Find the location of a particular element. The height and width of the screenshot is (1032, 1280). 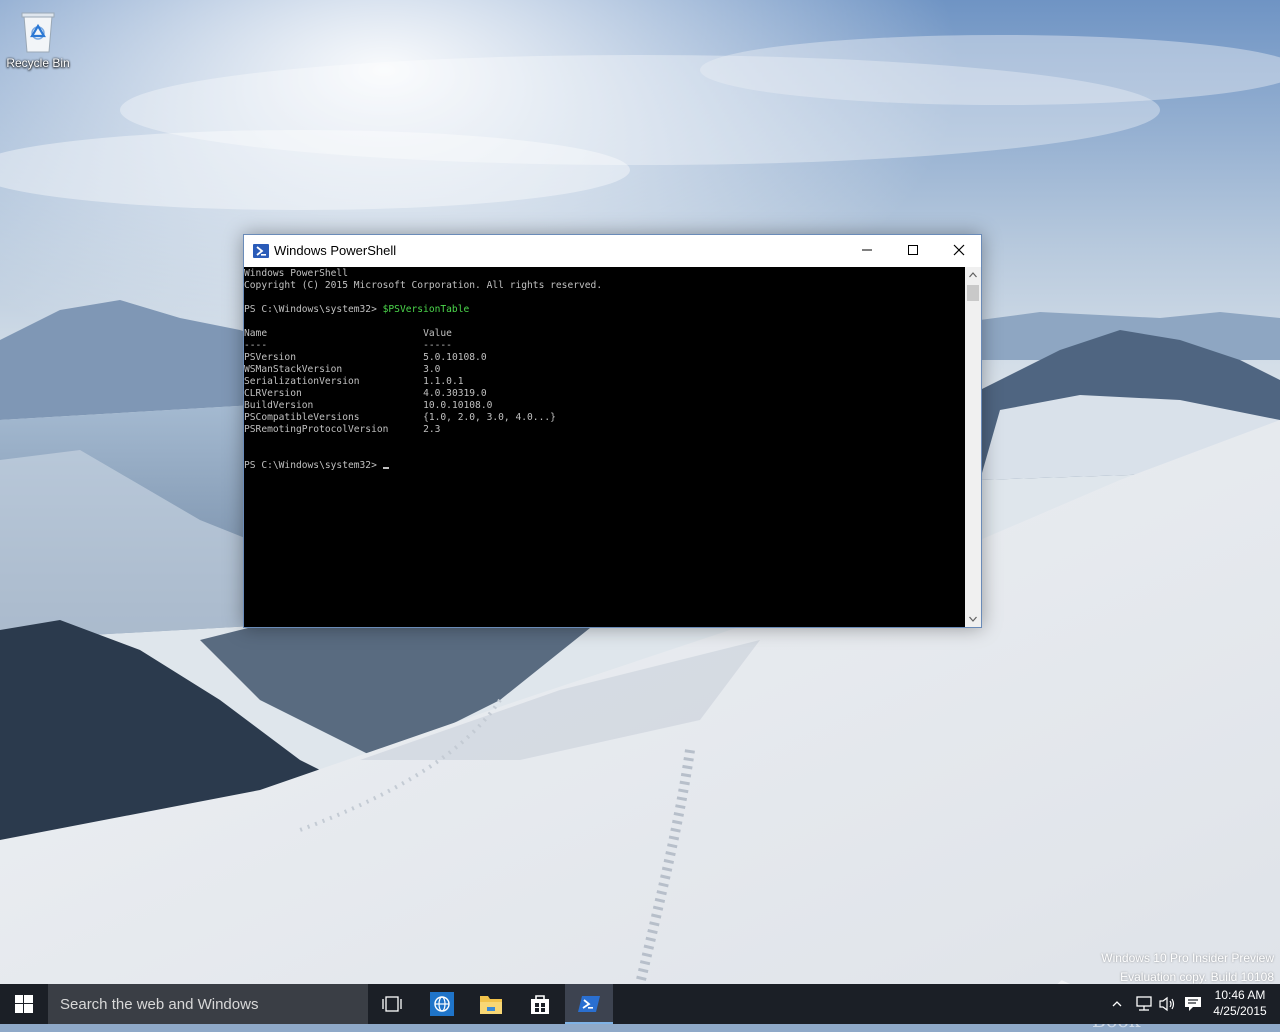

cell-value: {1.0, 2.0, 3.0, 4.0...} is located at coordinates (489, 417).